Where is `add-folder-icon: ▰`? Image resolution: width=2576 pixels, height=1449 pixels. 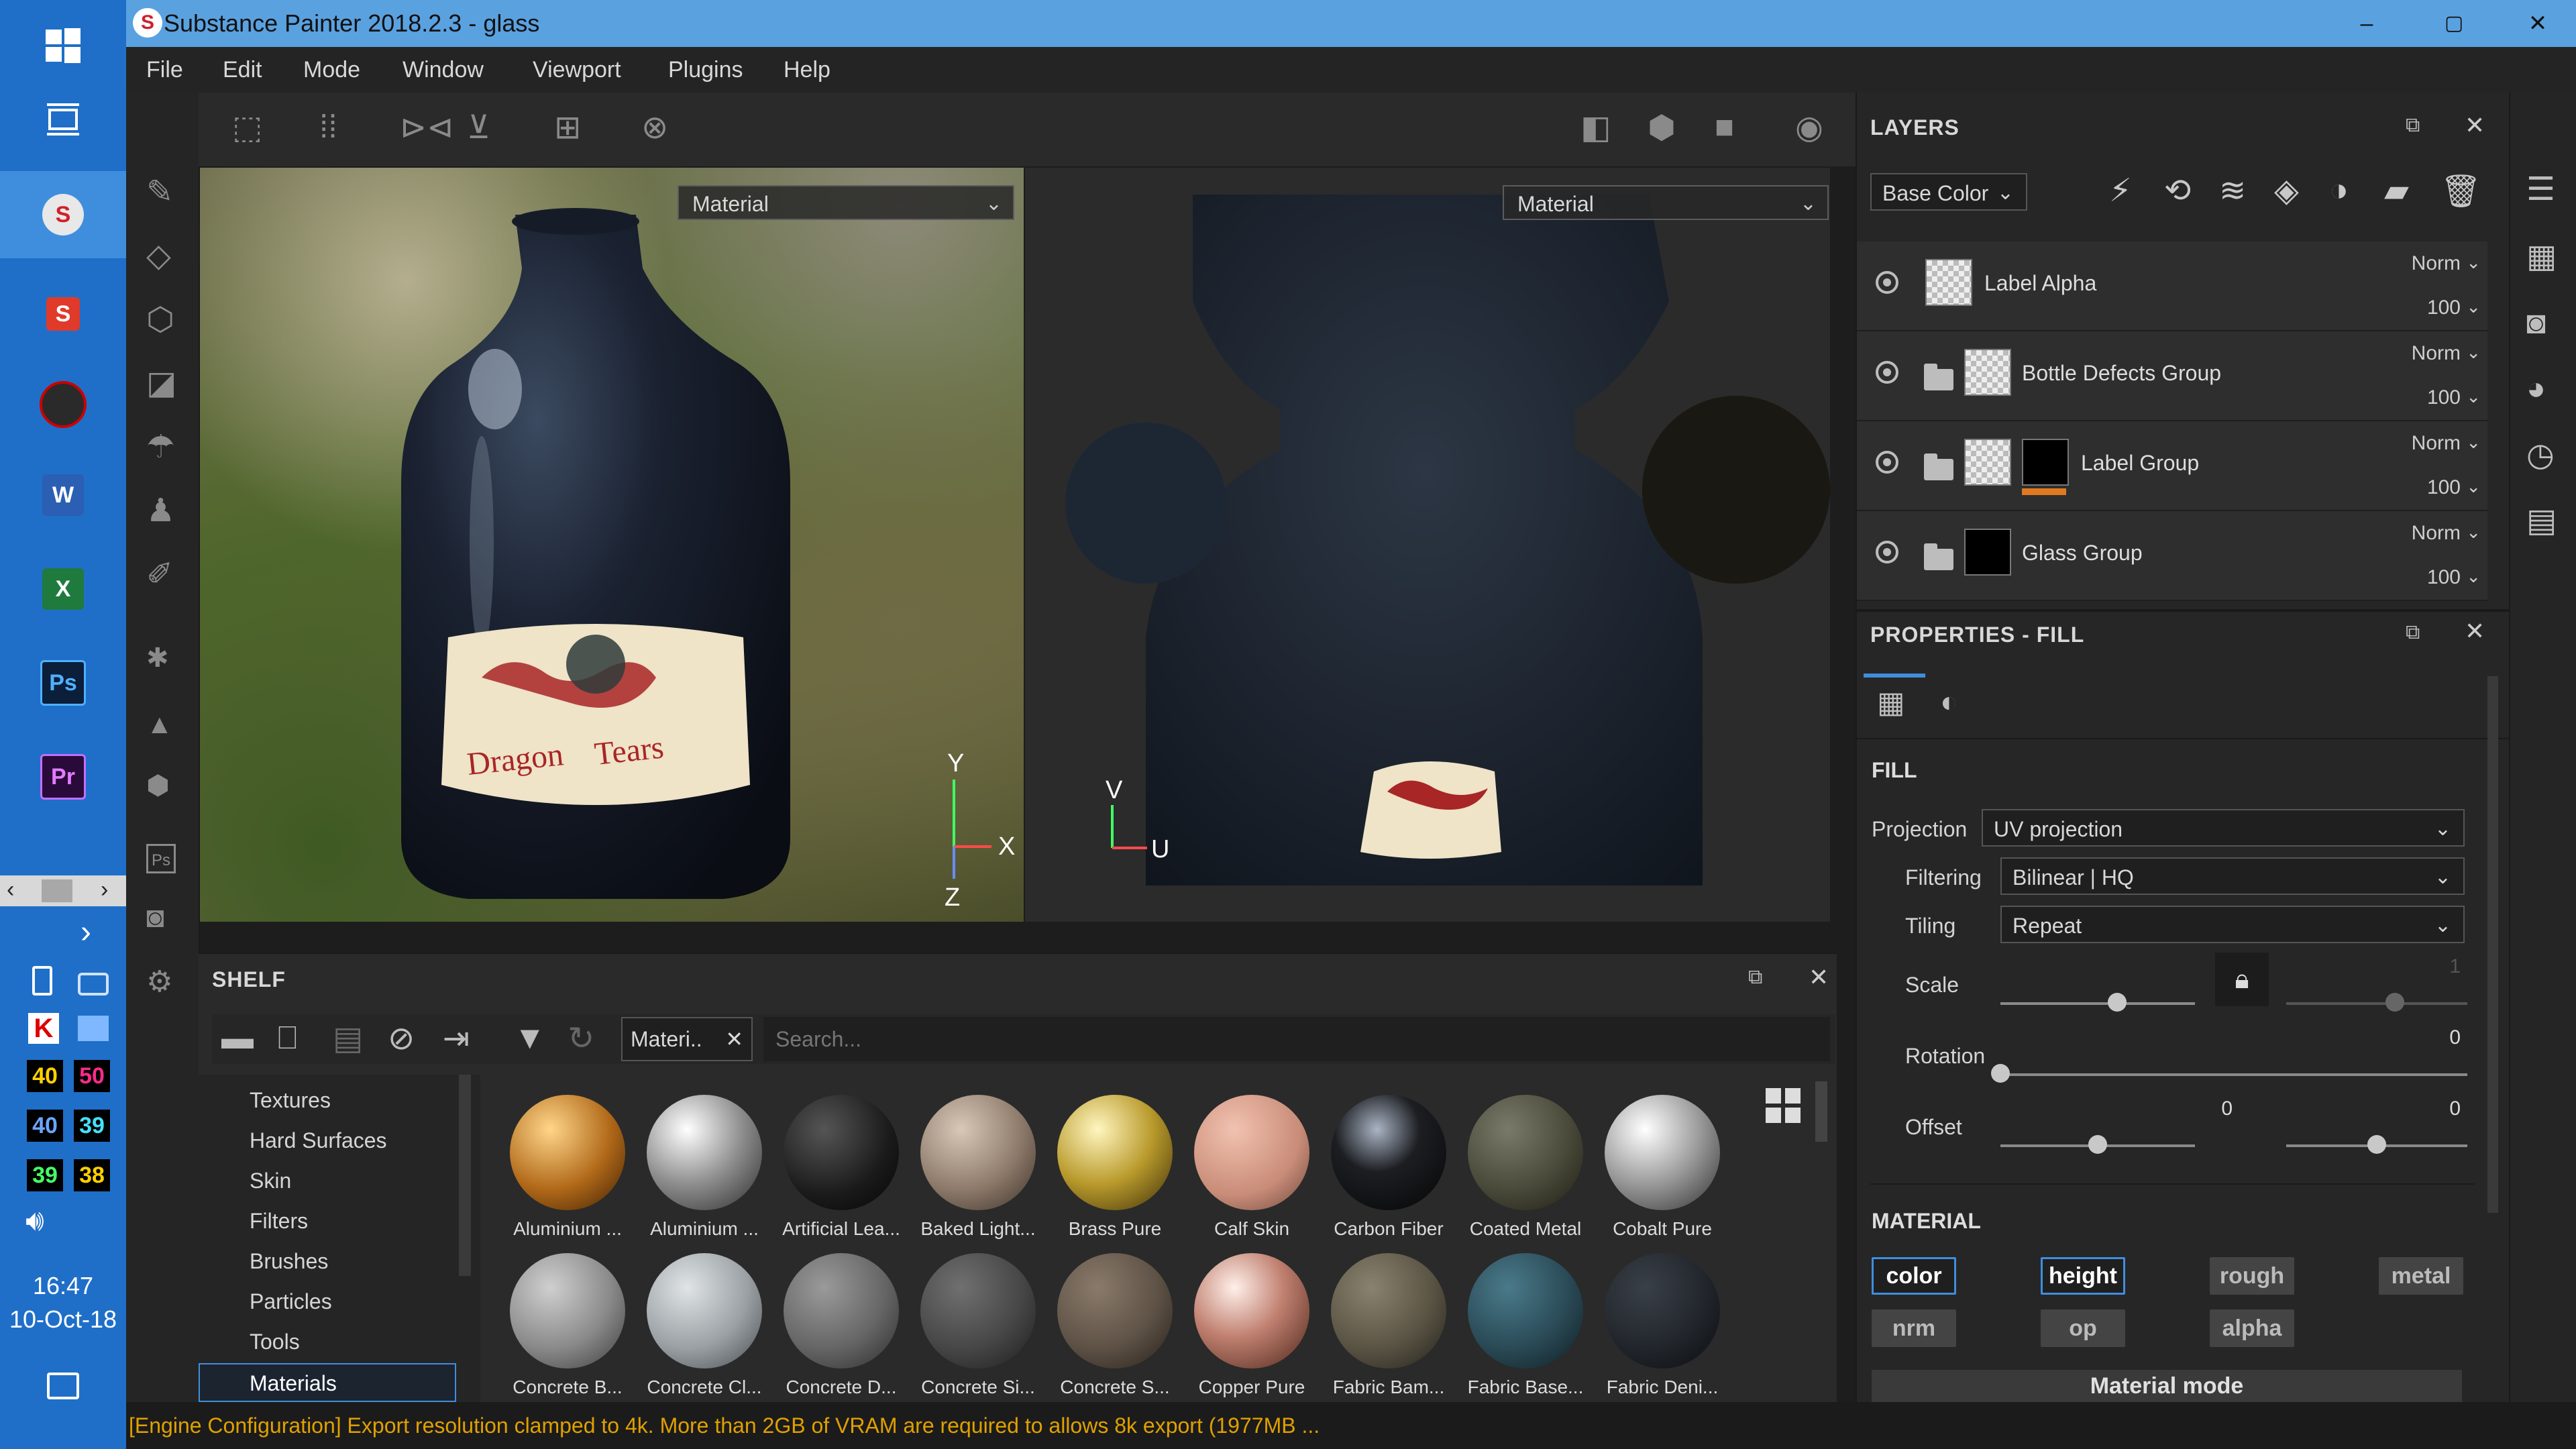
add-folder-icon: ▰ is located at coordinates (2396, 190).